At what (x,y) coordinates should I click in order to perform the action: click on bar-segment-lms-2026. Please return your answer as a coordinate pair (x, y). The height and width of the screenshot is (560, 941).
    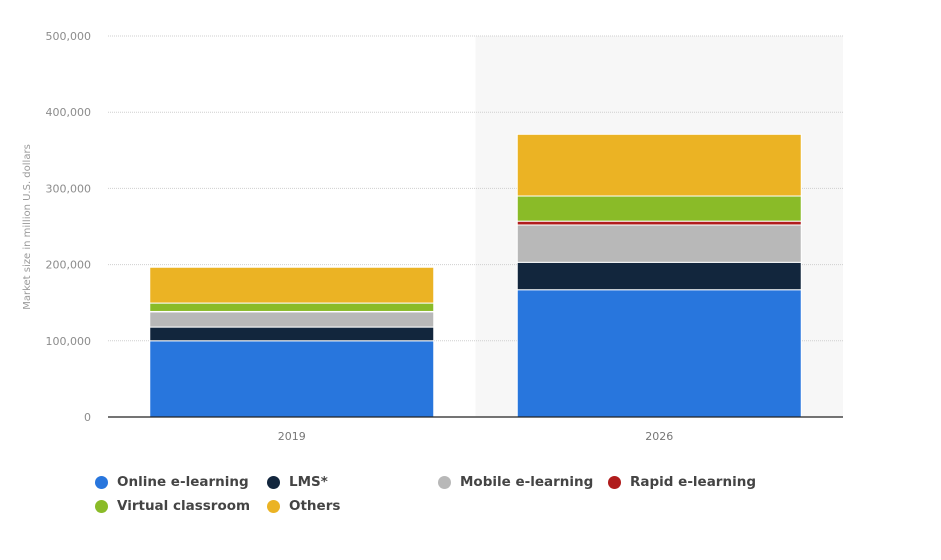
    Looking at the image, I should click on (659, 276).